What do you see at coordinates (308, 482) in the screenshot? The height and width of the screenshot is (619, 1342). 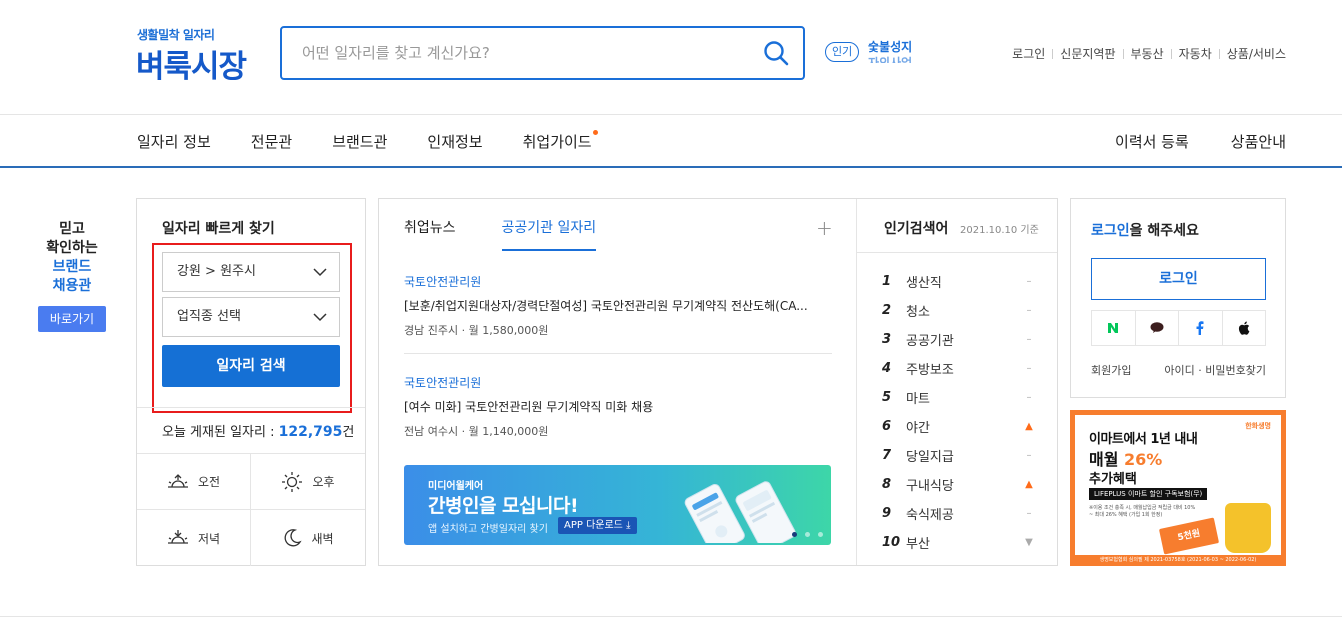 I see `time-afternoon-button: 오후` at bounding box center [308, 482].